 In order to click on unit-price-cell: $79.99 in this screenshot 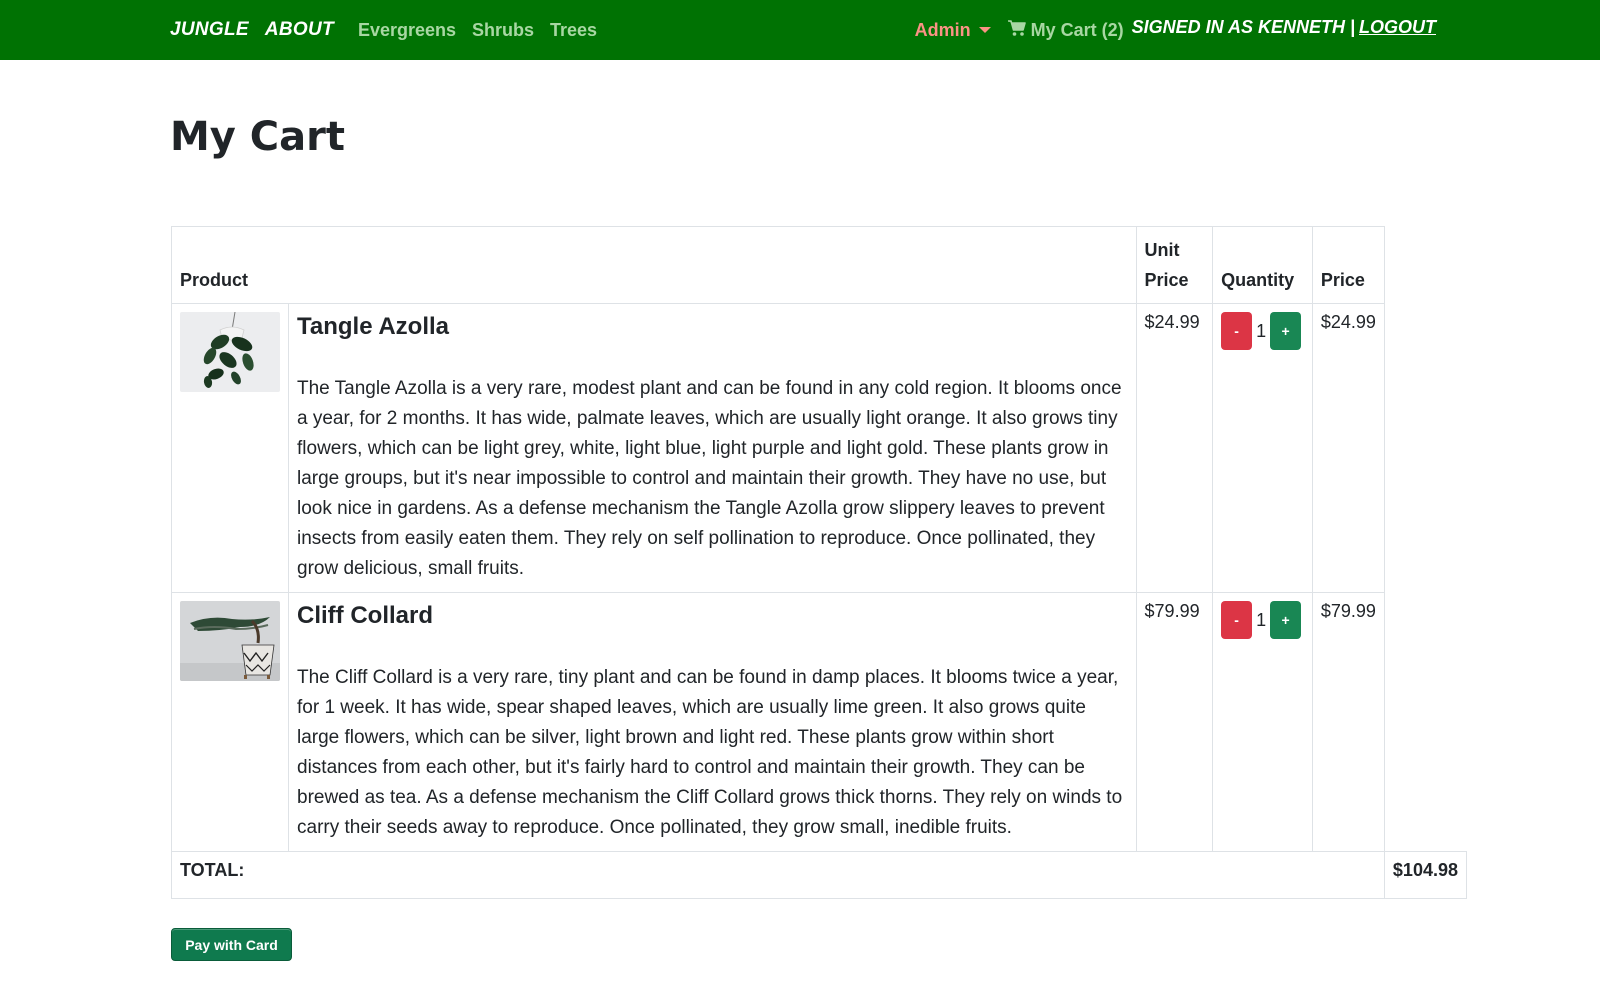, I will do `click(1174, 722)`.